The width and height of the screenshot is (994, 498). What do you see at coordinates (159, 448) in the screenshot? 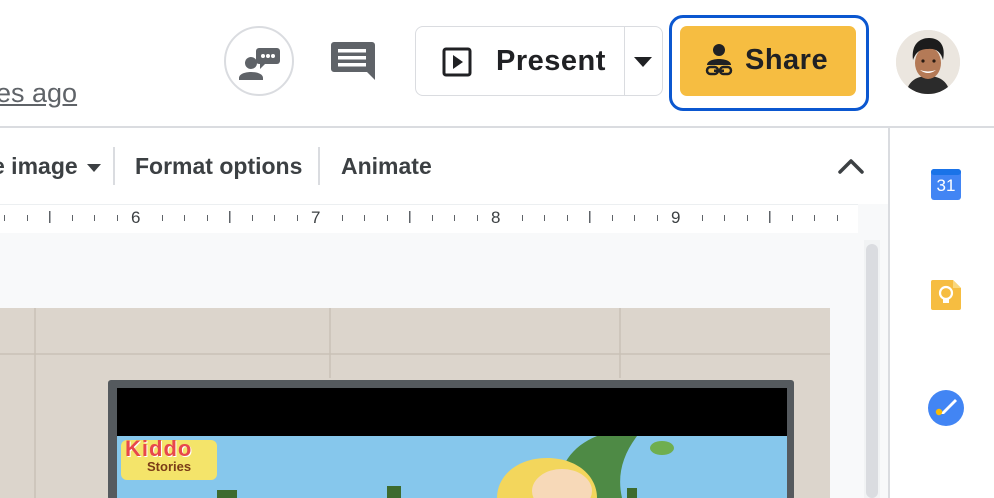
I see `kiddo-logo-title: Kiddo` at bounding box center [159, 448].